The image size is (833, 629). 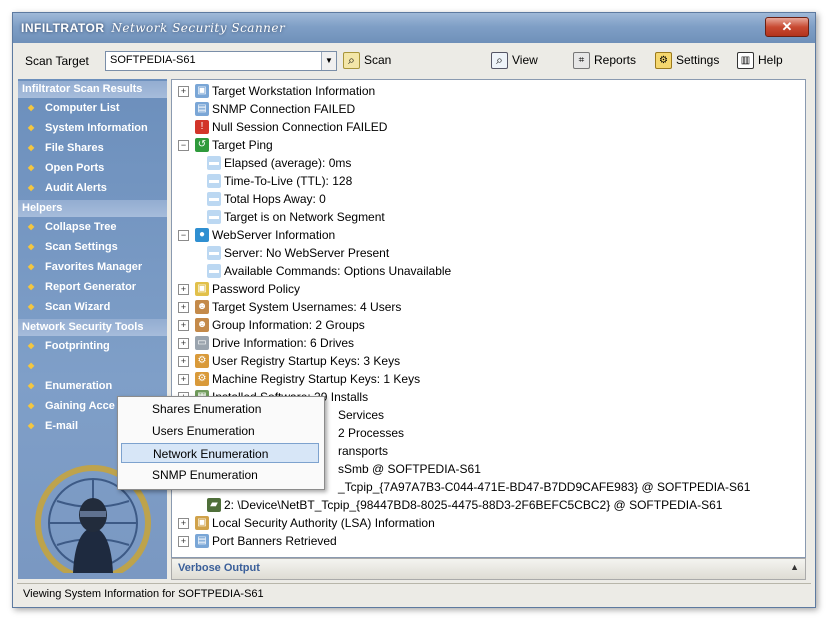 I want to click on scan-button: ⌕ Scan, so click(x=367, y=60).